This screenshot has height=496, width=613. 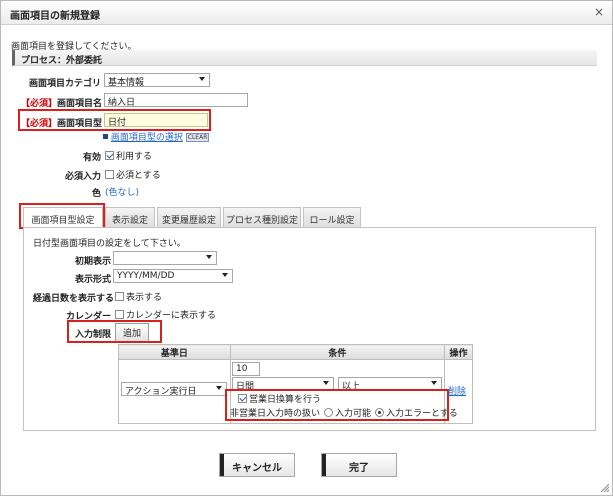 I want to click on category-label: 画面項目カテゴリ, so click(x=64, y=84).